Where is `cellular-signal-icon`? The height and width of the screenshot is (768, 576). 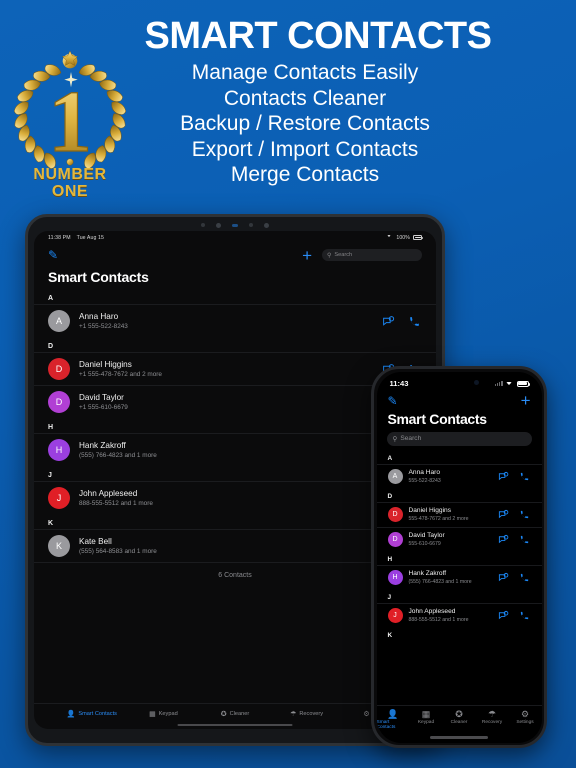
cellular-signal-icon is located at coordinates (498, 383).